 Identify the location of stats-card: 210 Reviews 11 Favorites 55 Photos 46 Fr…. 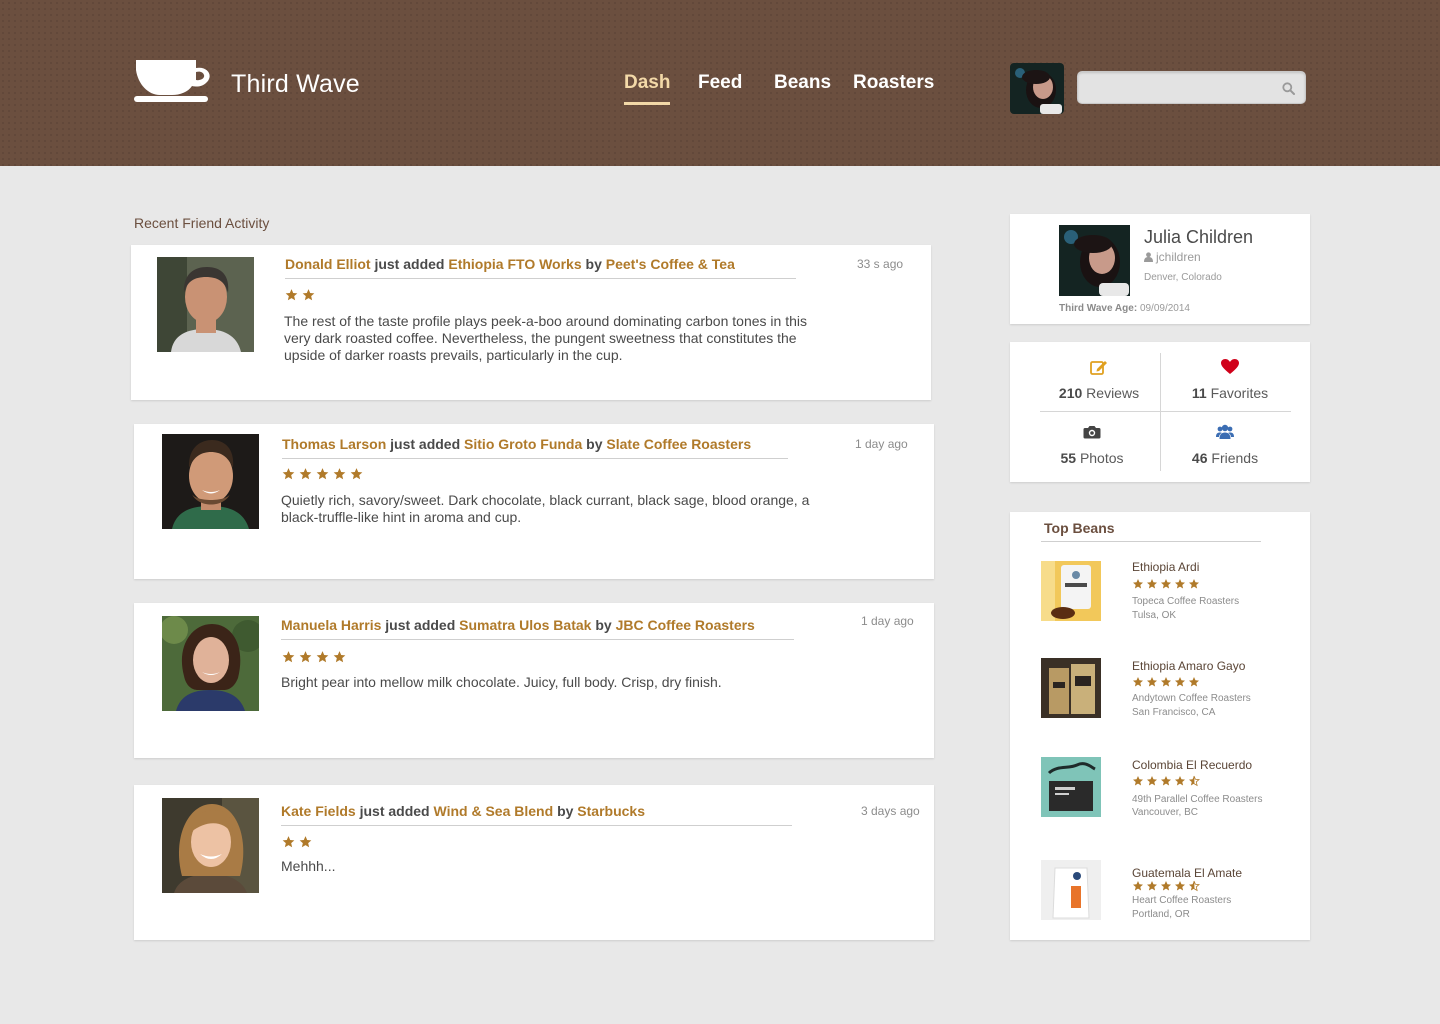
(1160, 412).